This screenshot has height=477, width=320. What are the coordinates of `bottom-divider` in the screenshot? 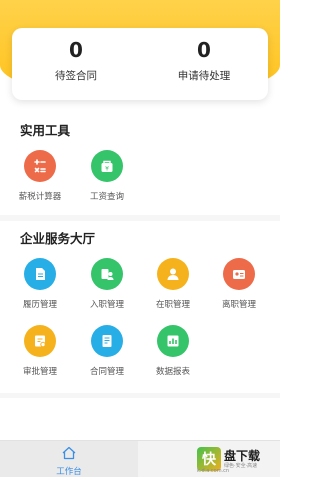 It's located at (140, 395).